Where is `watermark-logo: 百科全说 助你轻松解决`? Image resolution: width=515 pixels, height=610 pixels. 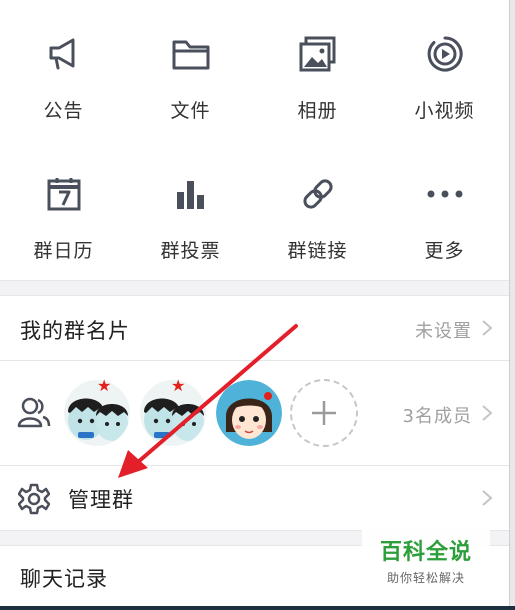 watermark-logo: 百科全说 助你轻松解决 is located at coordinates (426, 559).